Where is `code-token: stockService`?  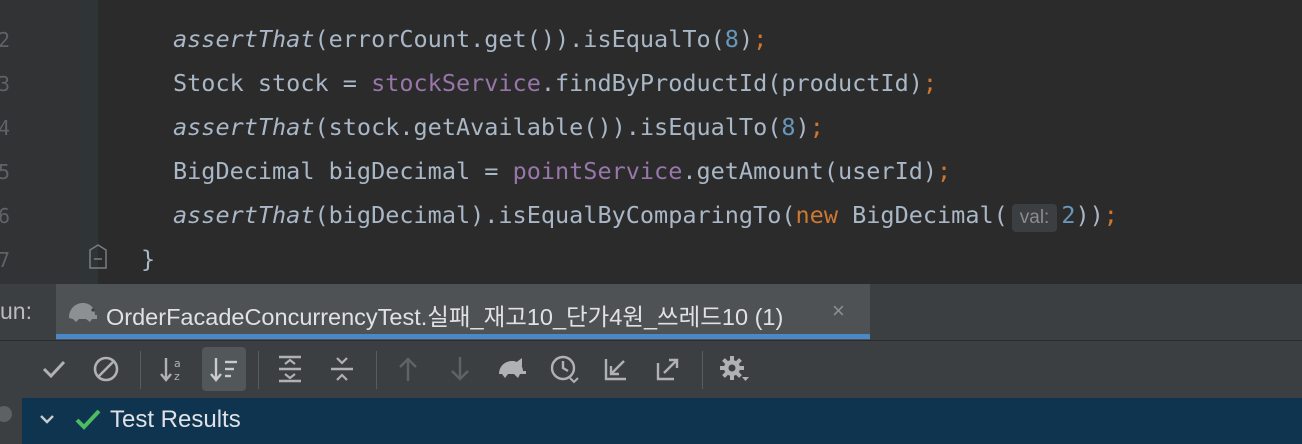 code-token: stockService is located at coordinates (456, 83).